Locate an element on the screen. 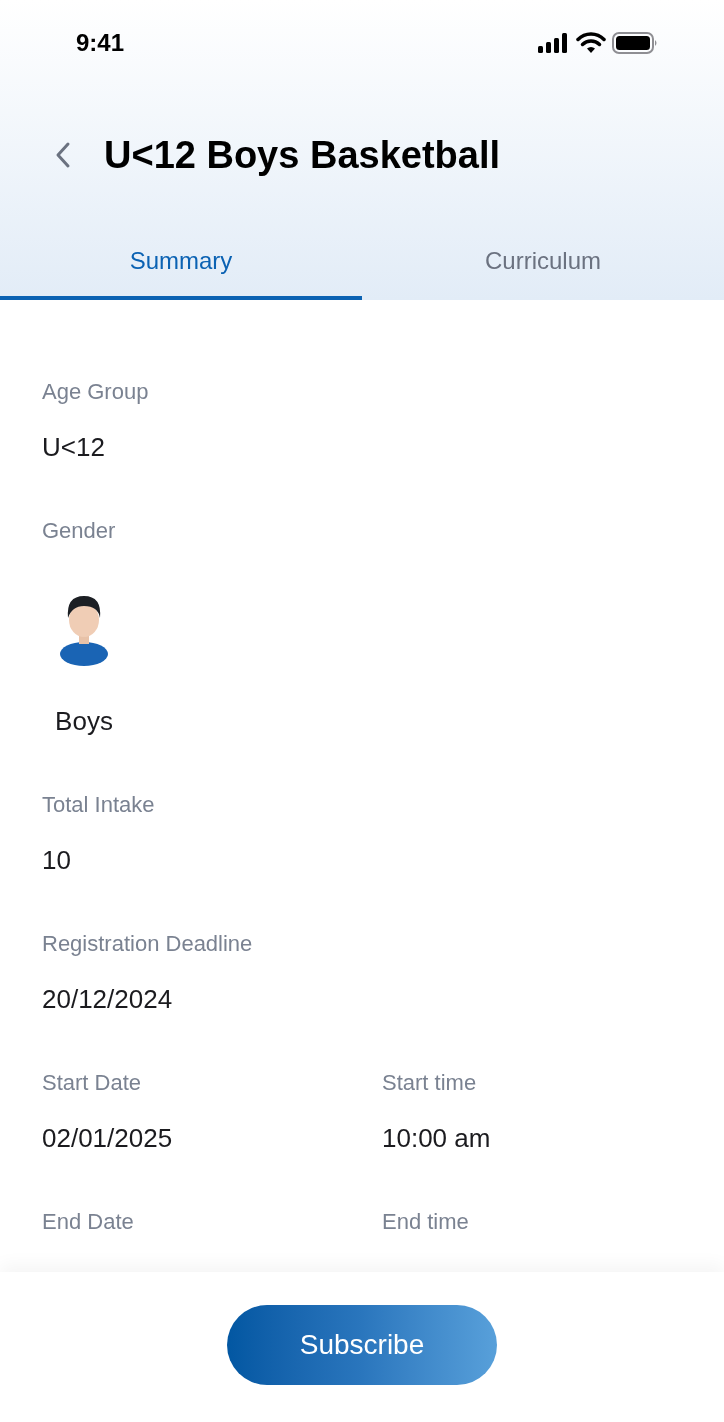 Image resolution: width=724 pixels, height=1422 pixels. status-time: 9:41 is located at coordinates (100, 42).